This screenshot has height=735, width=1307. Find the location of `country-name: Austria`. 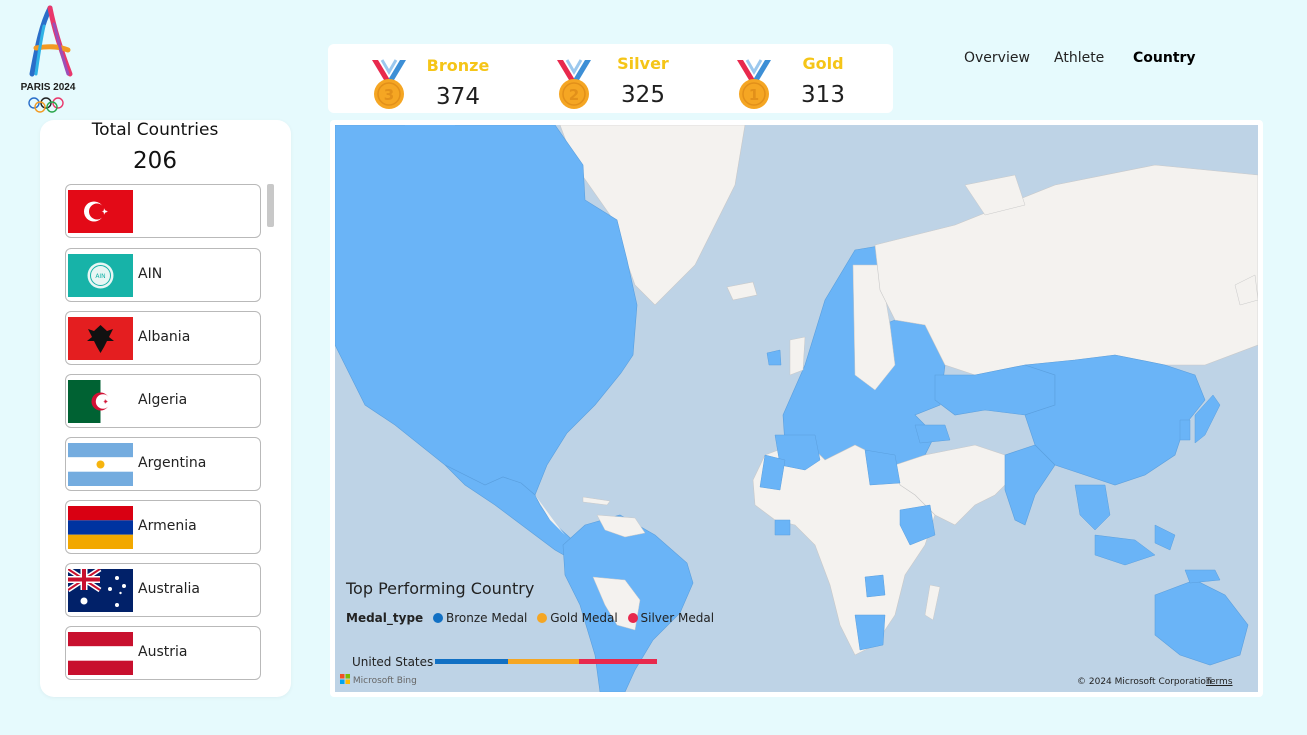

country-name: Austria is located at coordinates (163, 652).